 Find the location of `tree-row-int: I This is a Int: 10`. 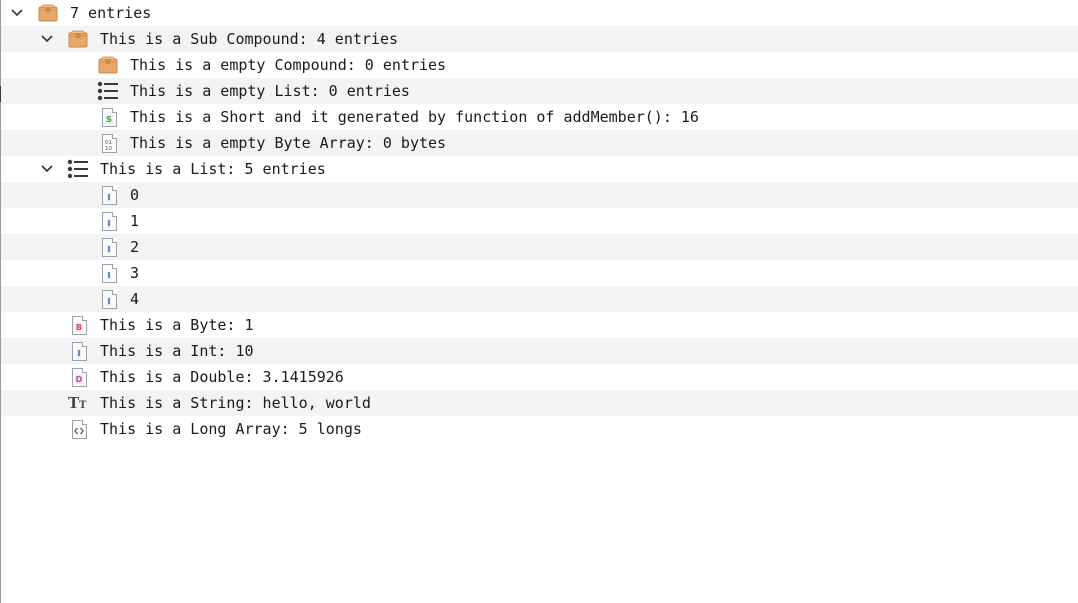

tree-row-int: I This is a Int: 10 is located at coordinates (539, 351).